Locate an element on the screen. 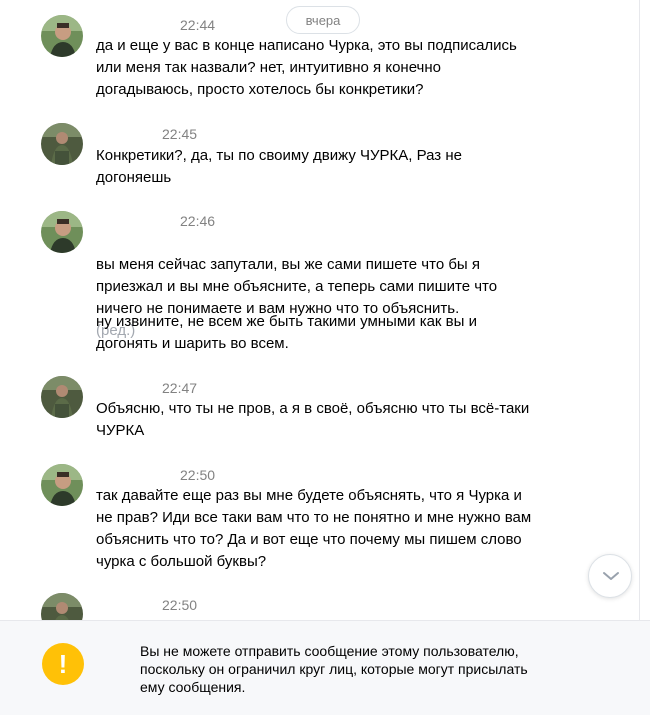  message-time: 22:47 is located at coordinates (180, 388).